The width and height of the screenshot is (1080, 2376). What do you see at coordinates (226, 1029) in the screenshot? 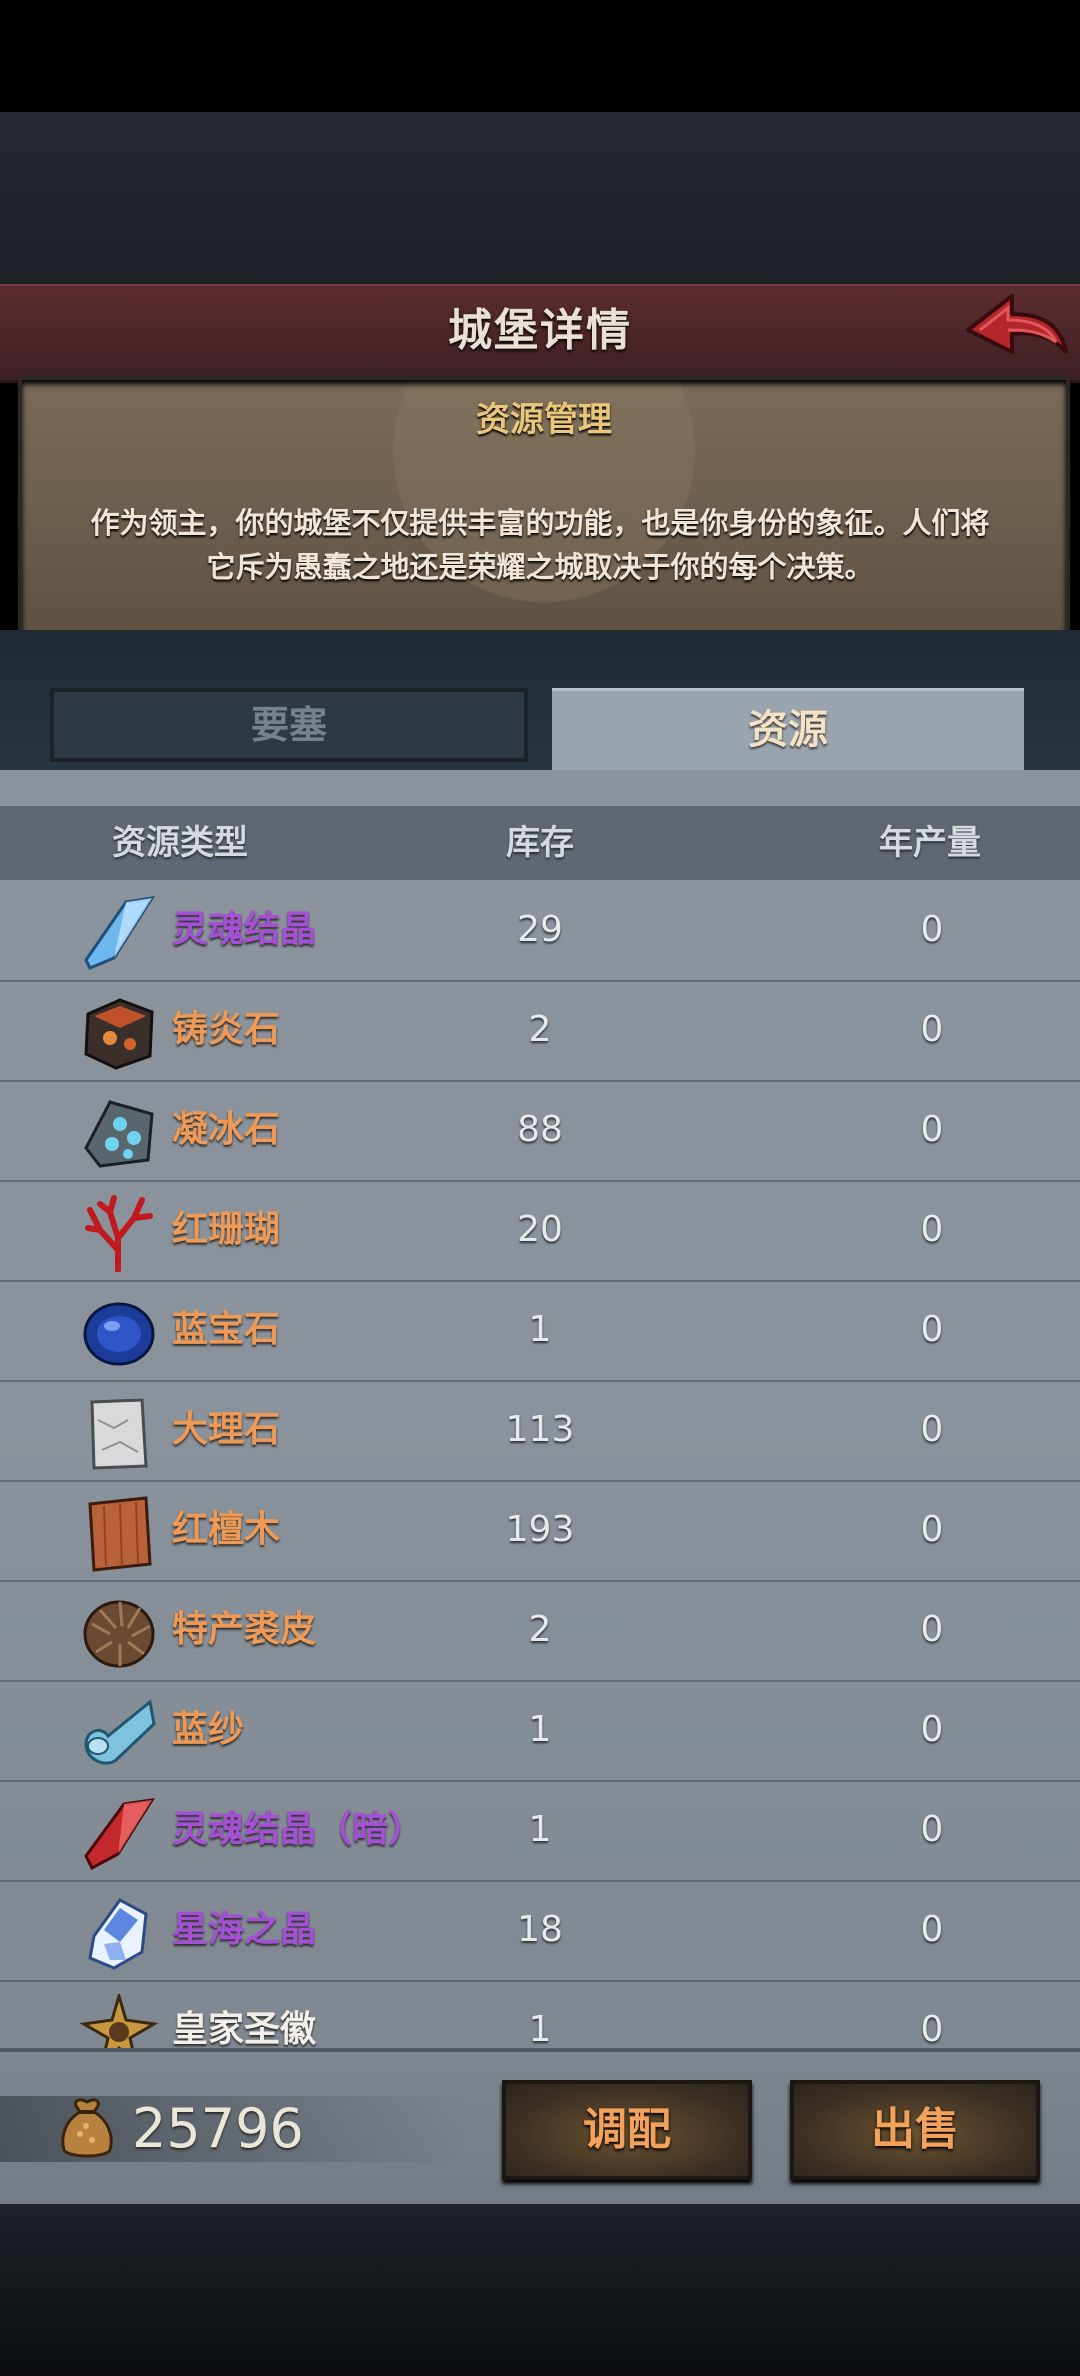
I see `resource-name: 铸炎石` at bounding box center [226, 1029].